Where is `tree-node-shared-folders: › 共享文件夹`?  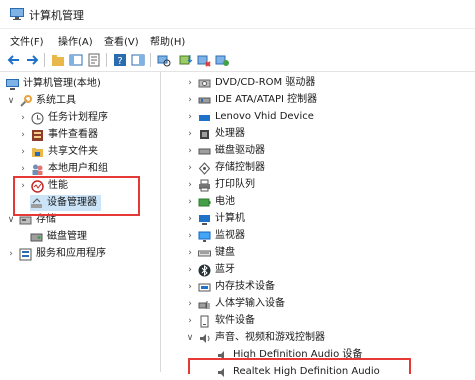
tree-node-shared-folders: › 共享文件夹 is located at coordinates (58, 152).